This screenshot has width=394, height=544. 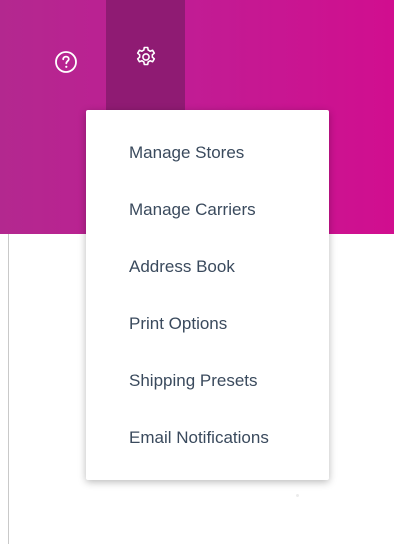 I want to click on settings-button, so click(x=145, y=55).